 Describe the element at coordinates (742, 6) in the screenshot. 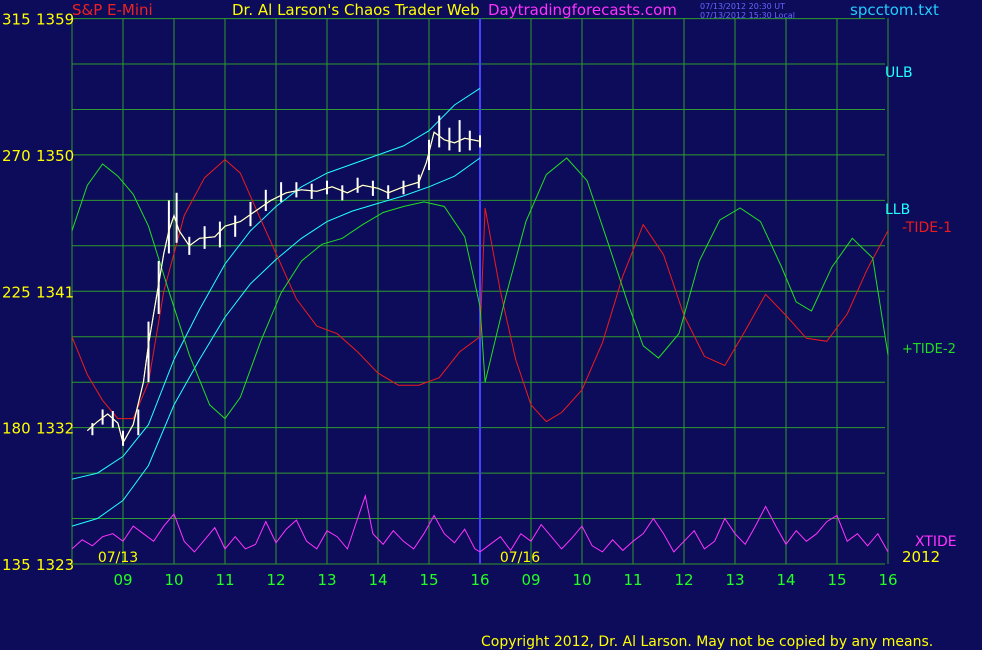

I see `timestamp-ut: 07/13/2012 20:30 UT` at that location.